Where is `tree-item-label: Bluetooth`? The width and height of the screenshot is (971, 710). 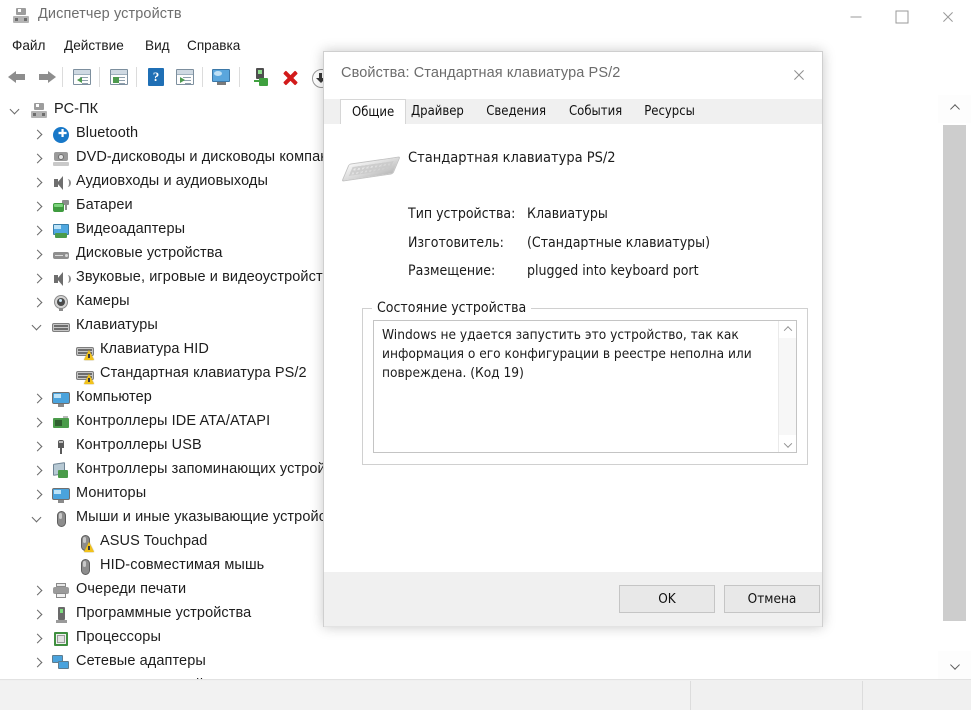 tree-item-label: Bluetooth is located at coordinates (107, 133).